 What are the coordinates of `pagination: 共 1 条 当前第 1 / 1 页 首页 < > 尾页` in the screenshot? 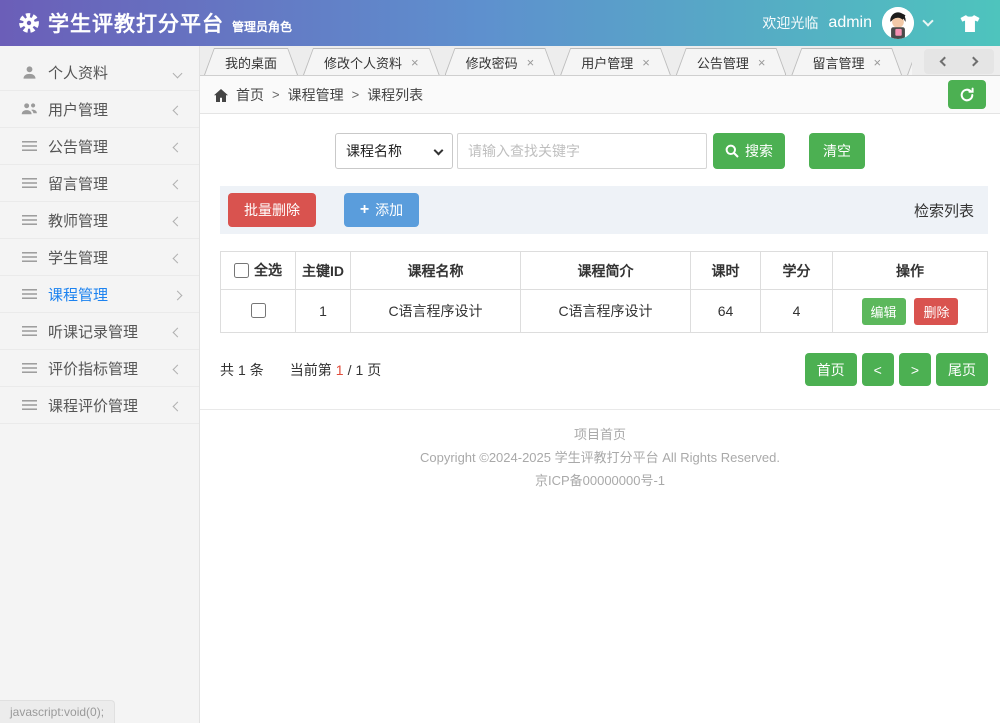 It's located at (604, 369).